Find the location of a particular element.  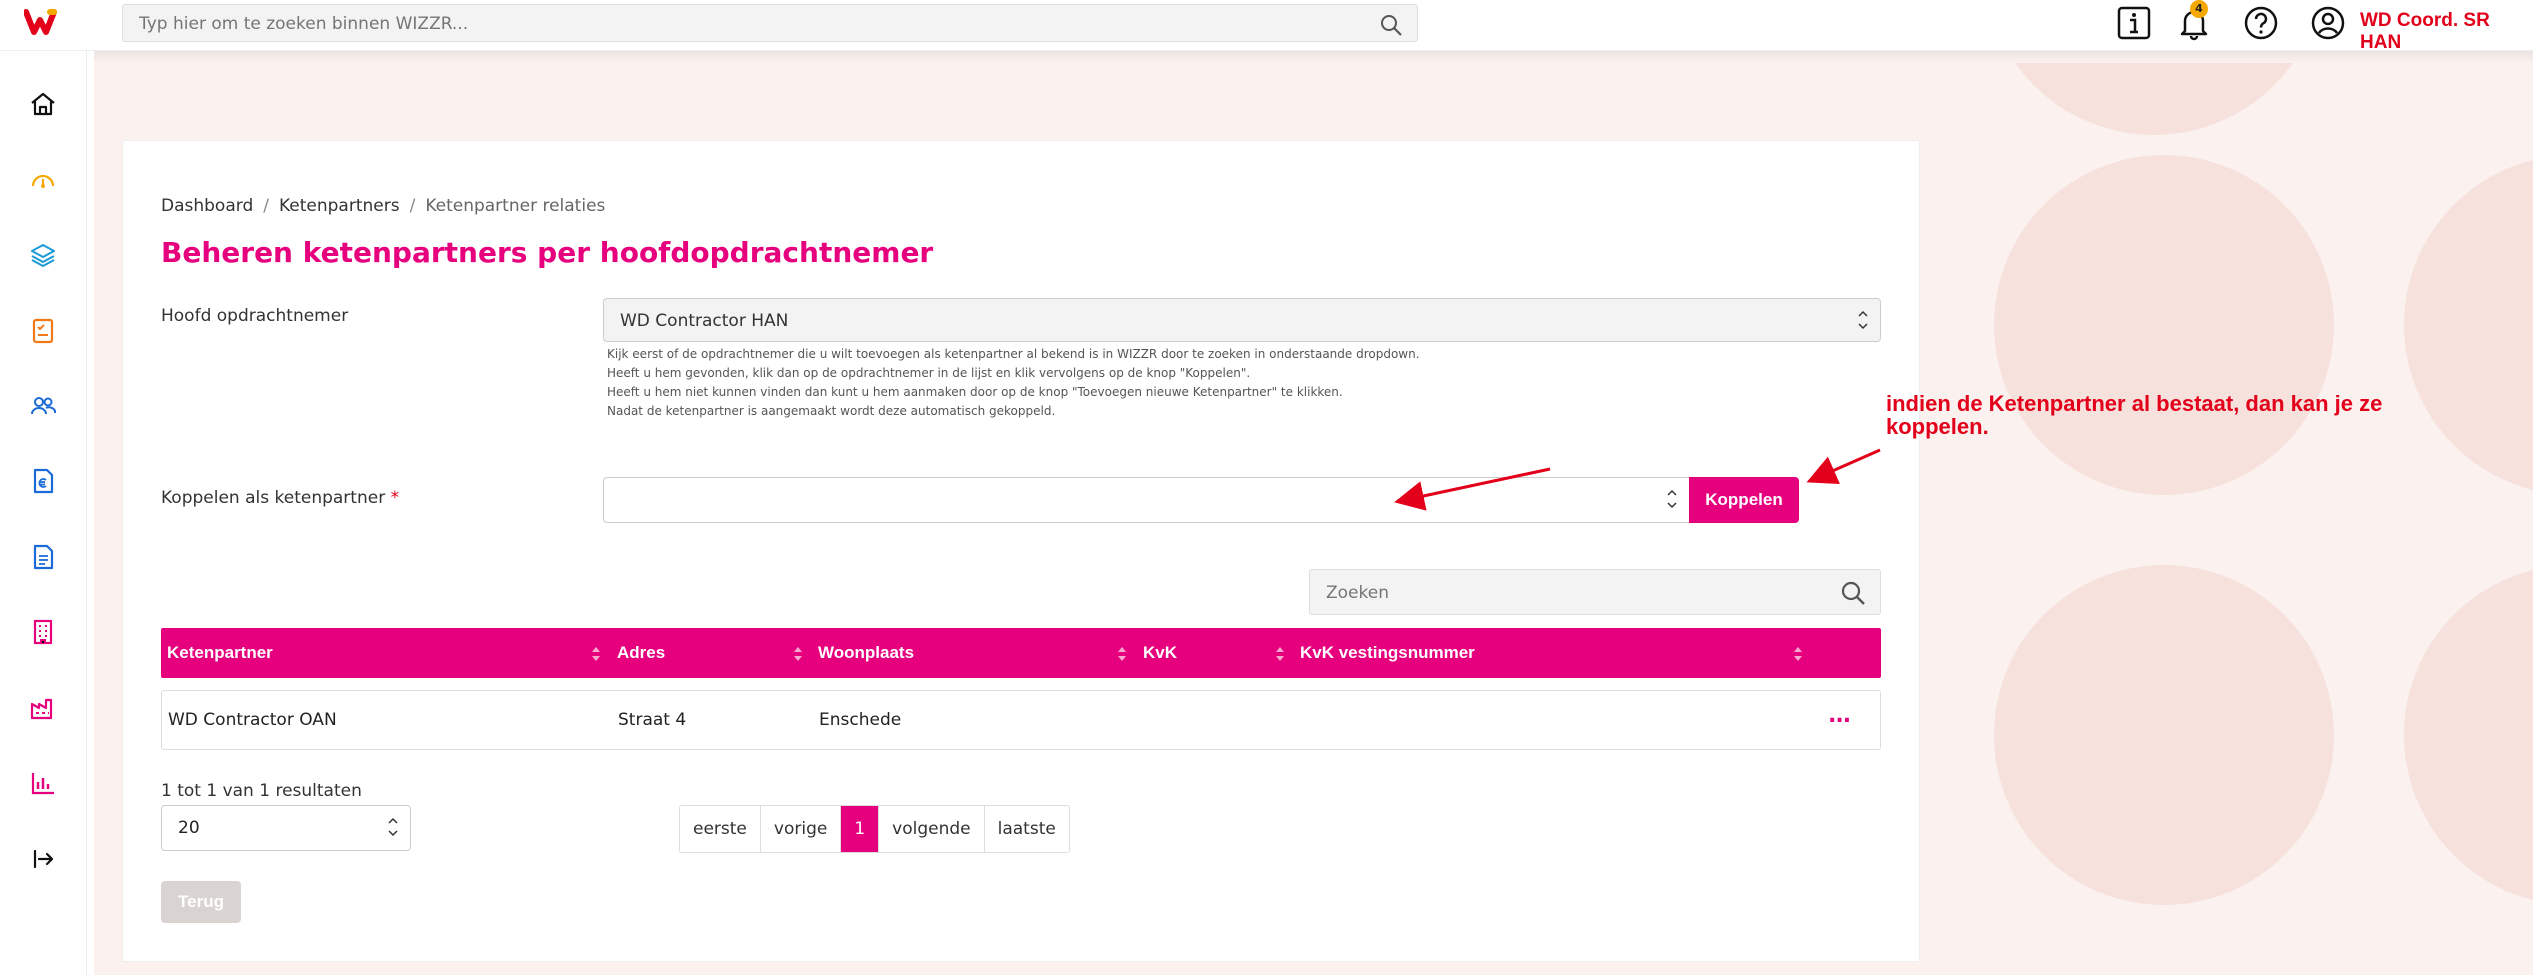

annotation-arrows is located at coordinates (1637, 479).